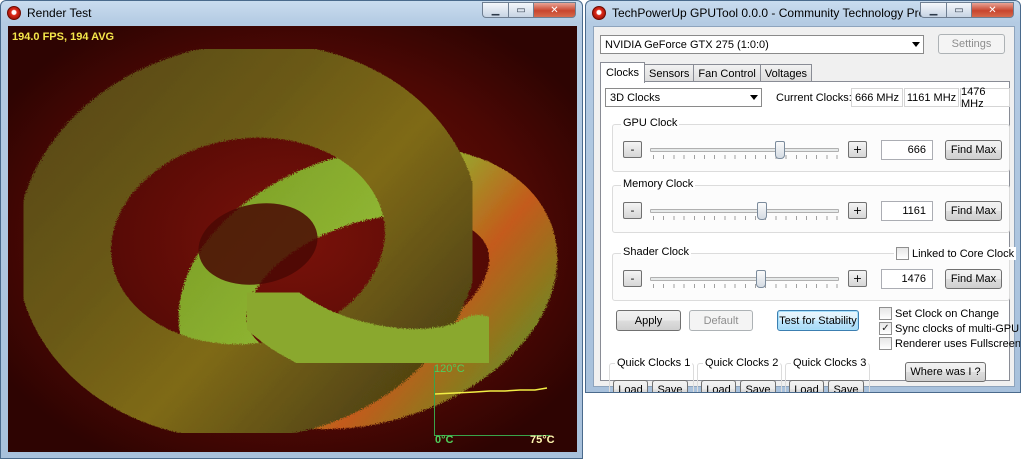  What do you see at coordinates (670, 386) in the screenshot?
I see `quick-clocks-1-save-button: Save` at bounding box center [670, 386].